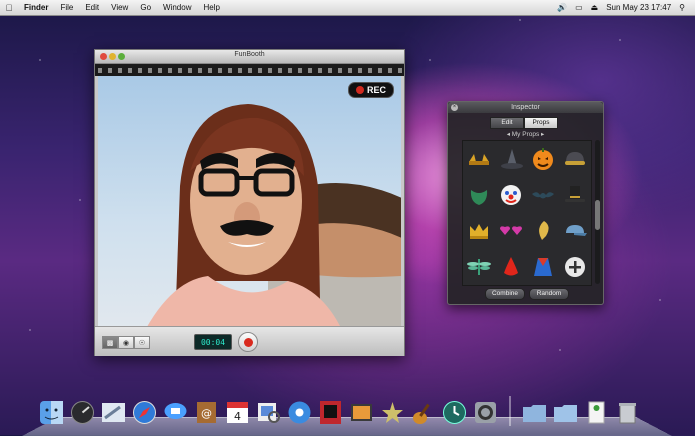 This screenshot has width=695, height=436. I want to click on red-nose-icon, so click(511, 267).